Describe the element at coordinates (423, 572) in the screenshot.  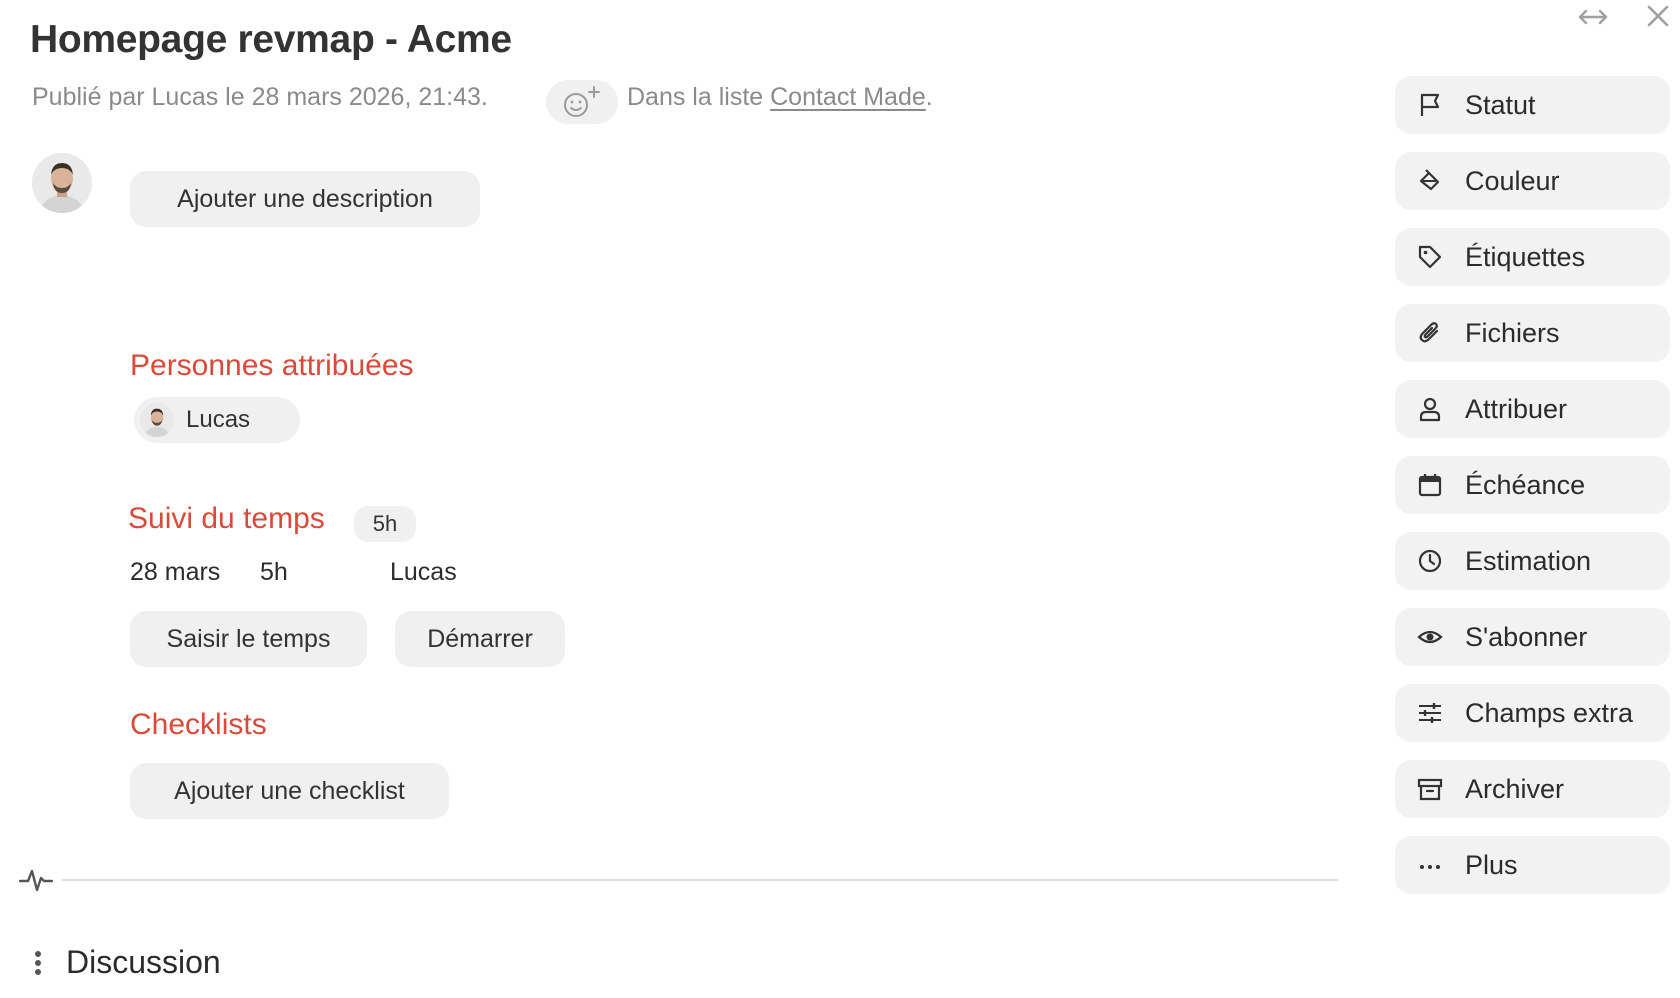
I see `time-entry-person: Lucas` at that location.